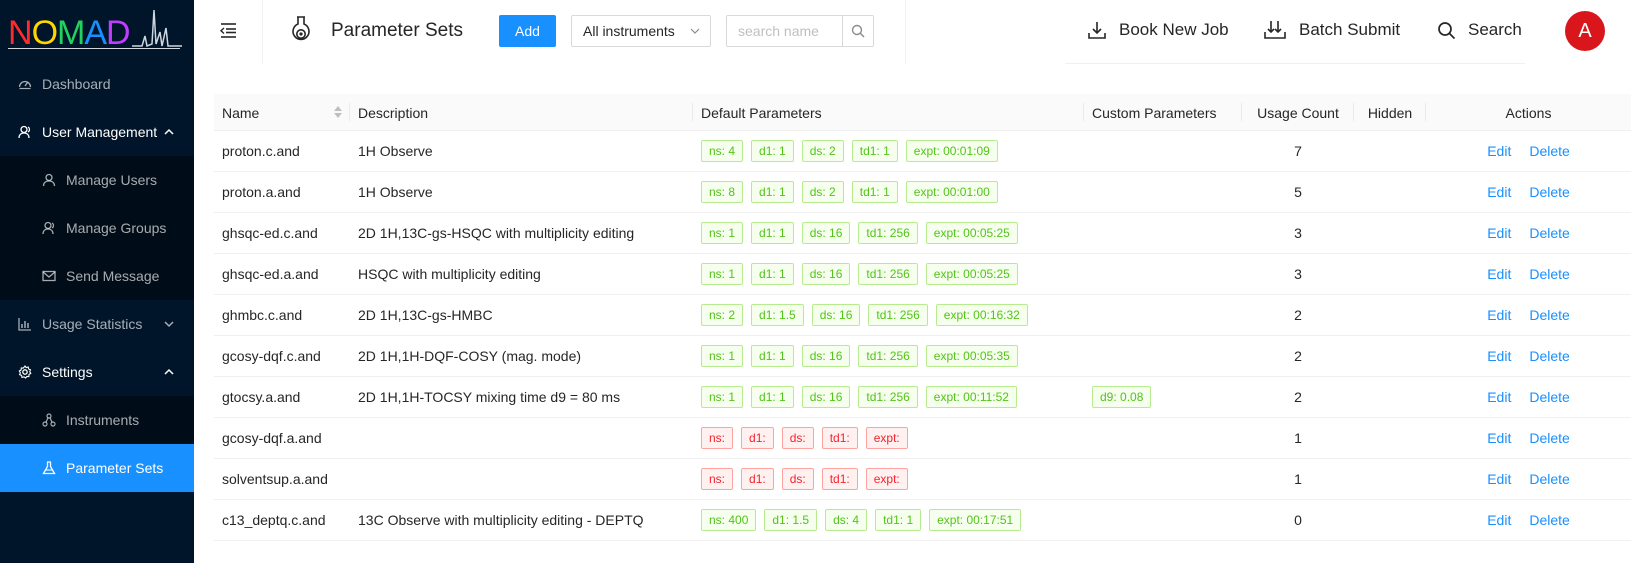 The height and width of the screenshot is (563, 1651). Describe the element at coordinates (338, 112) in the screenshot. I see `sort-icon` at that location.